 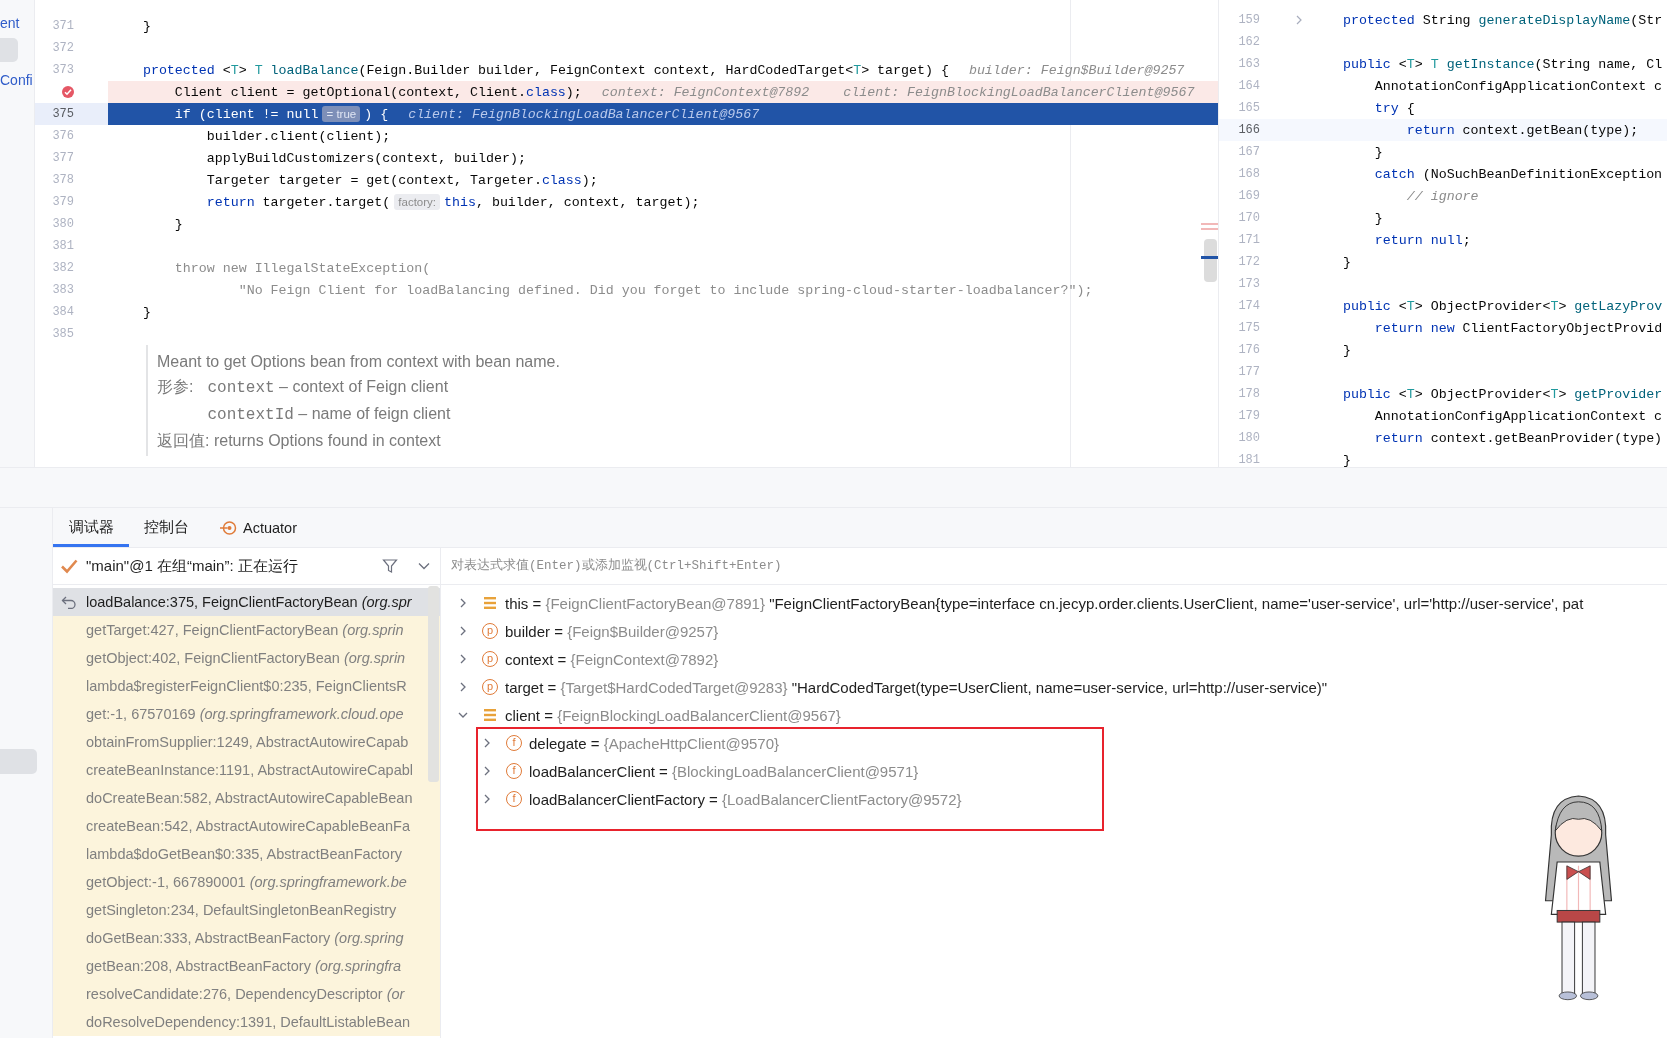 What do you see at coordinates (417, 202) in the screenshot?
I see `inlay-hint: factory:` at bounding box center [417, 202].